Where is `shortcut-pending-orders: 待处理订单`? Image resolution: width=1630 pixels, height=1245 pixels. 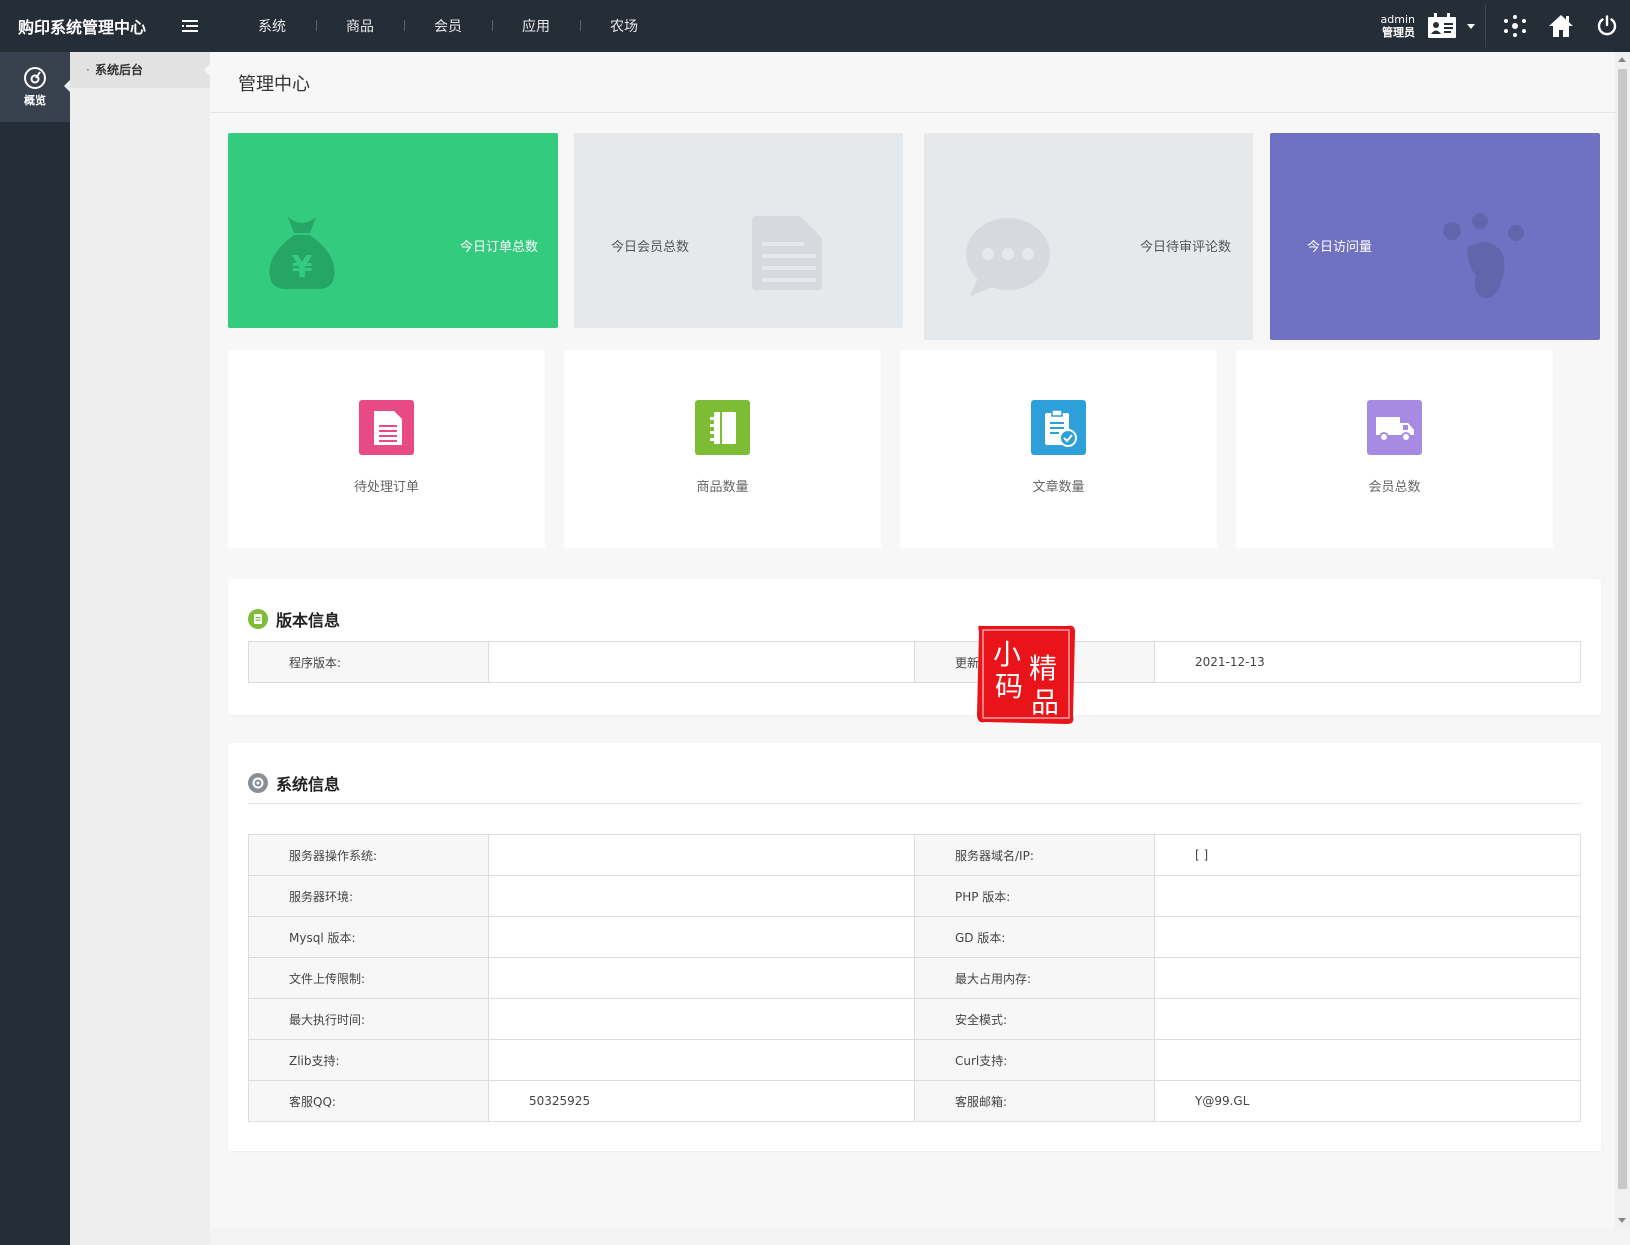
shortcut-pending-orders: 待处理订单 is located at coordinates (386, 449).